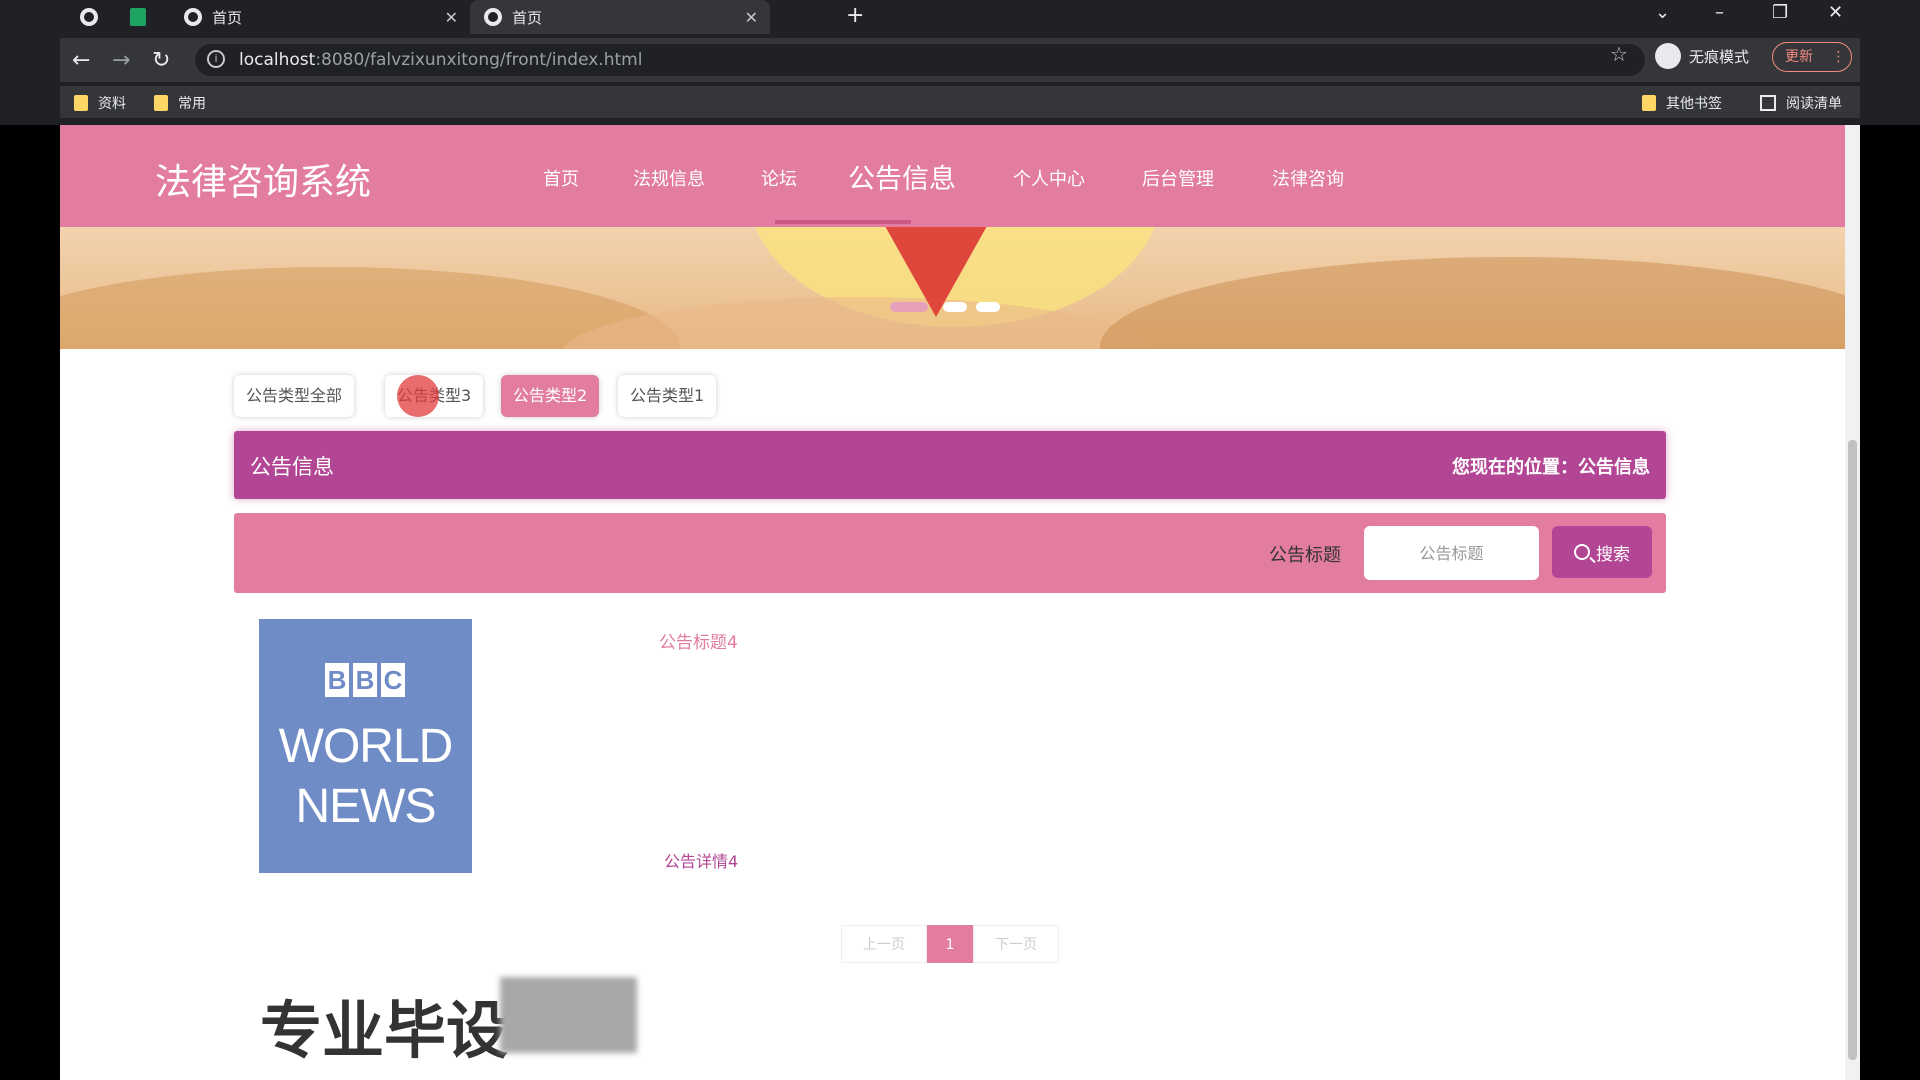 The width and height of the screenshot is (1920, 1080). I want to click on nav-item-home: 首页, so click(561, 178).